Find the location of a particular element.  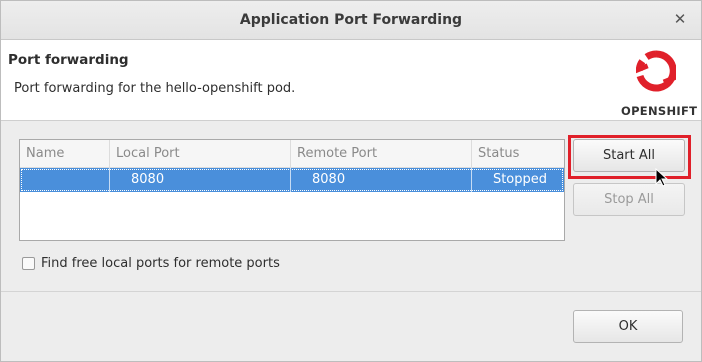

column-header-status: Status is located at coordinates (518, 153).